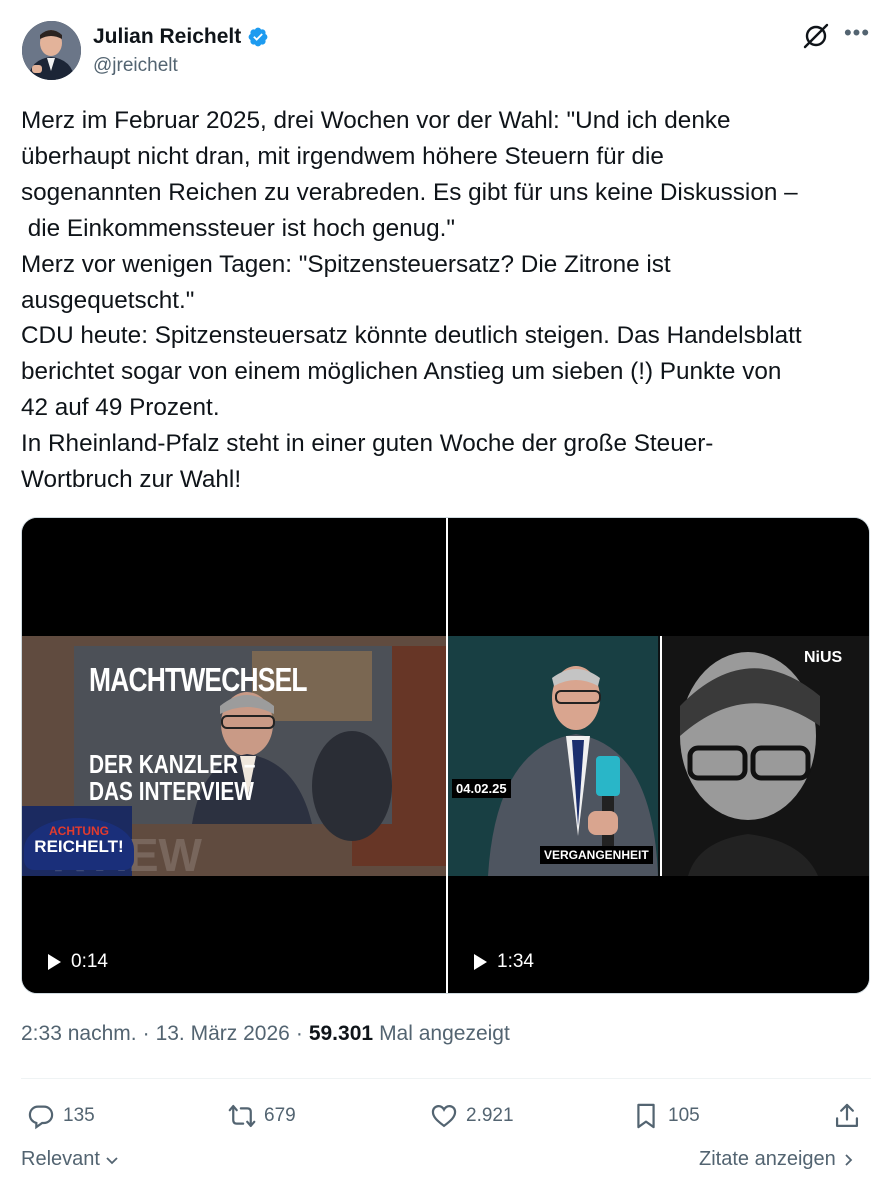 This screenshot has width=895, height=1185. What do you see at coordinates (446, 1078) in the screenshot?
I see `divider` at bounding box center [446, 1078].